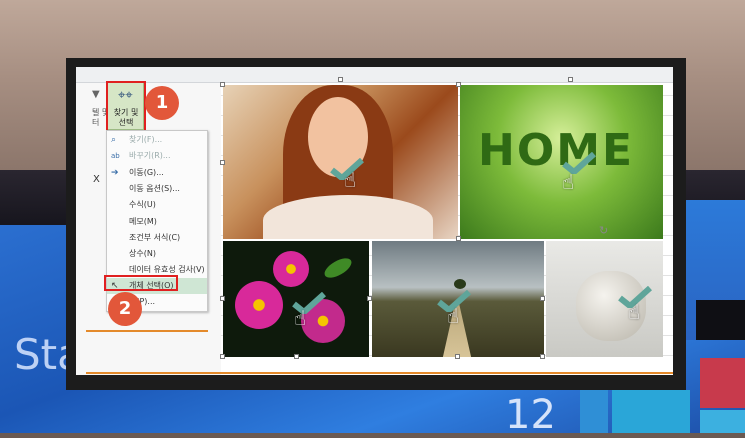 The height and width of the screenshot is (438, 745). Describe the element at coordinates (556, 150) in the screenshot. I see `home-text: HOME` at that location.